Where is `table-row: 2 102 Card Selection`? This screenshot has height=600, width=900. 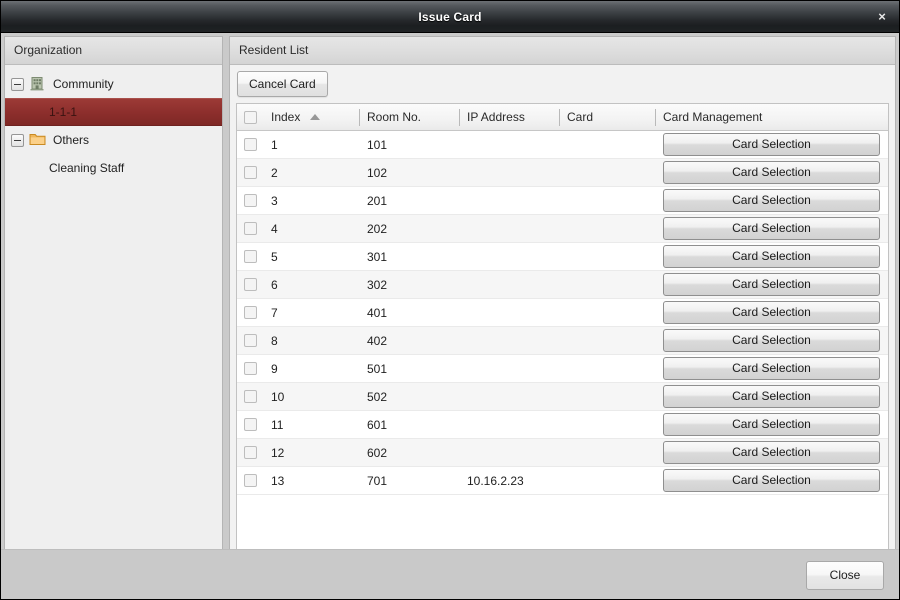
table-row: 2 102 Card Selection is located at coordinates (562, 173).